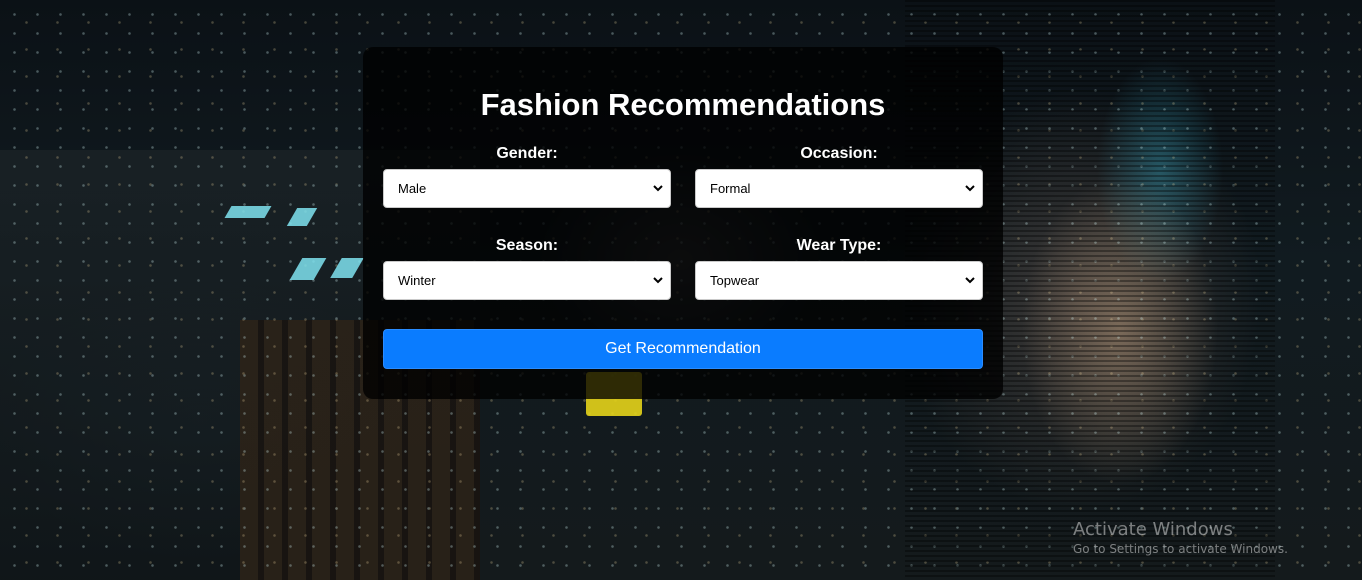 The width and height of the screenshot is (1362, 580). What do you see at coordinates (839, 245) in the screenshot?
I see `wear-type-label: Wear Type:` at bounding box center [839, 245].